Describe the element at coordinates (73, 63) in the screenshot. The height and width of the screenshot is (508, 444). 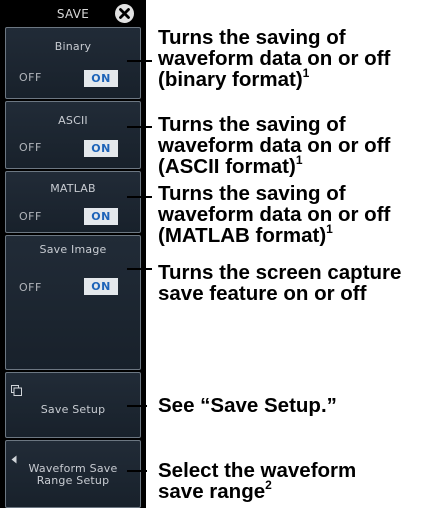
I see `binary-toggle-key: Binary OFF ON` at that location.